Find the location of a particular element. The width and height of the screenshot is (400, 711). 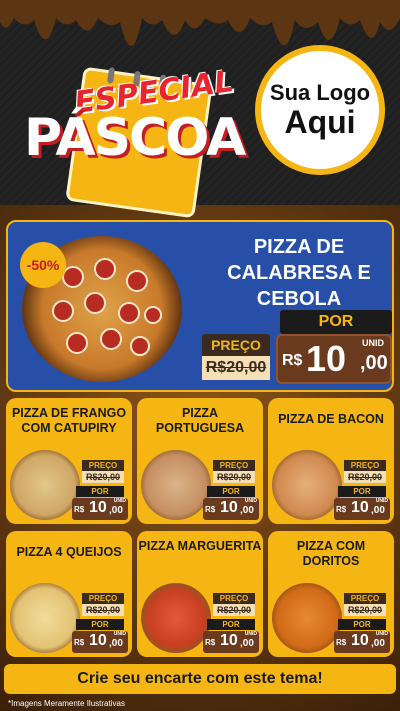

pizza-portuguesa-image is located at coordinates (176, 485).